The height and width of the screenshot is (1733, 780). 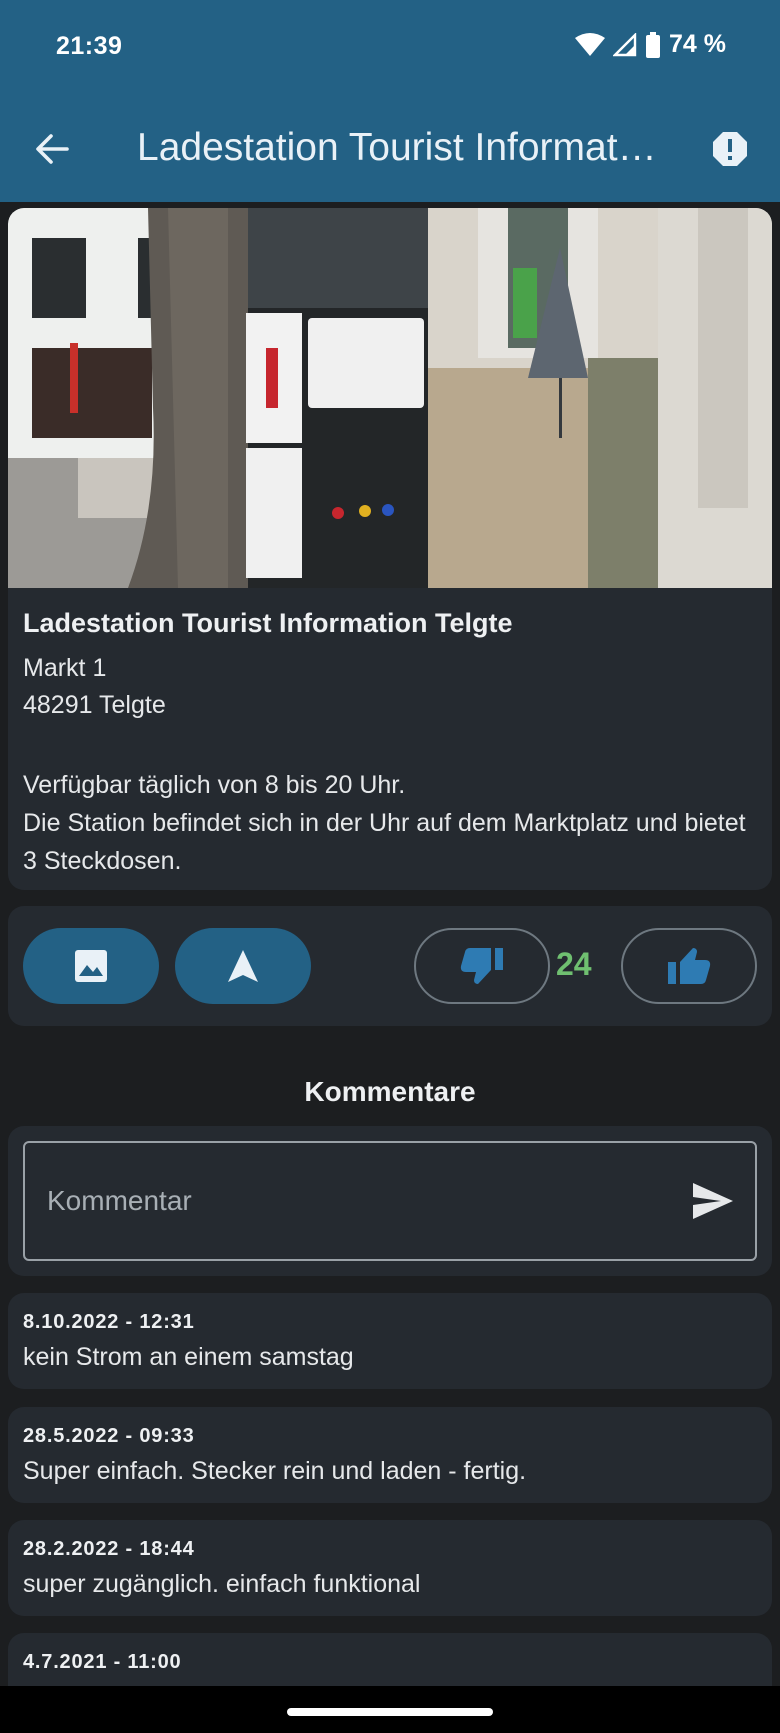 What do you see at coordinates (268, 623) in the screenshot?
I see `station-name: Ladestation Tourist Information Telgte` at bounding box center [268, 623].